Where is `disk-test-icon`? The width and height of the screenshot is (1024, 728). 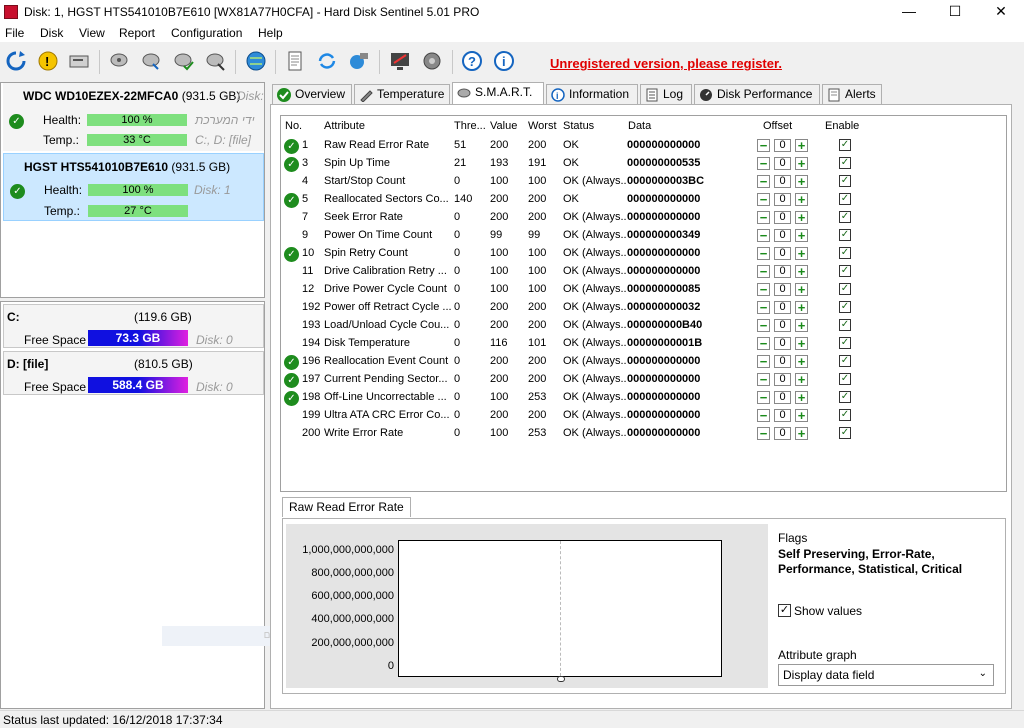 disk-test-icon is located at coordinates (119, 61).